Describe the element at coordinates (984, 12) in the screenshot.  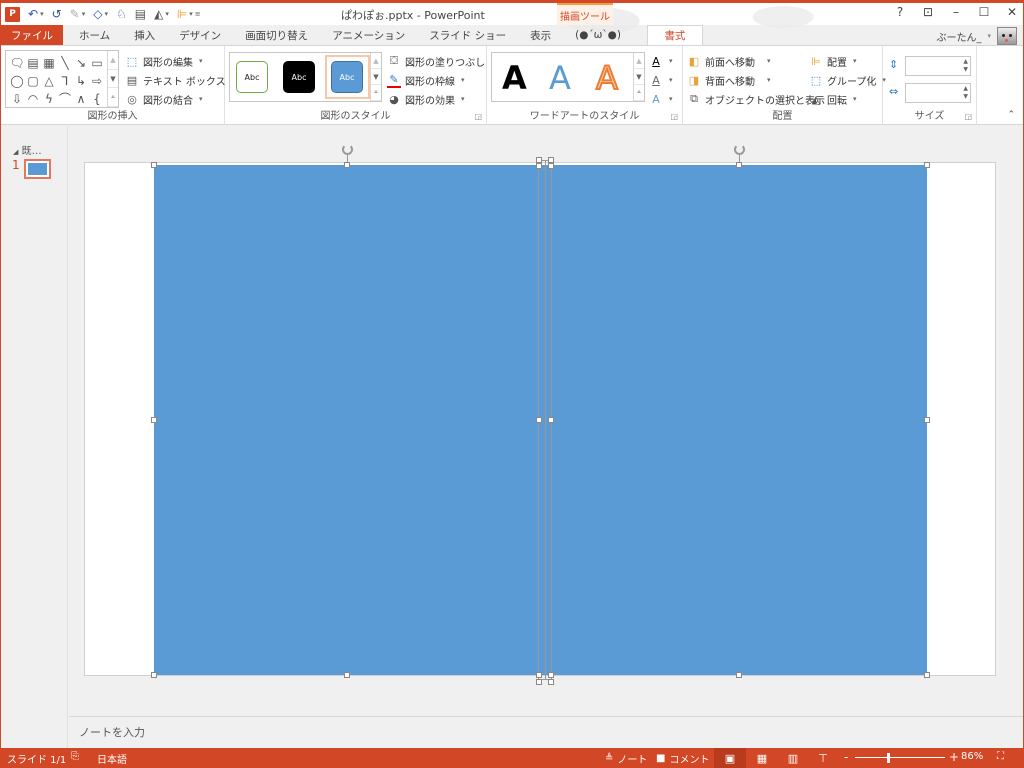
I see `maximize-button: ☐` at that location.